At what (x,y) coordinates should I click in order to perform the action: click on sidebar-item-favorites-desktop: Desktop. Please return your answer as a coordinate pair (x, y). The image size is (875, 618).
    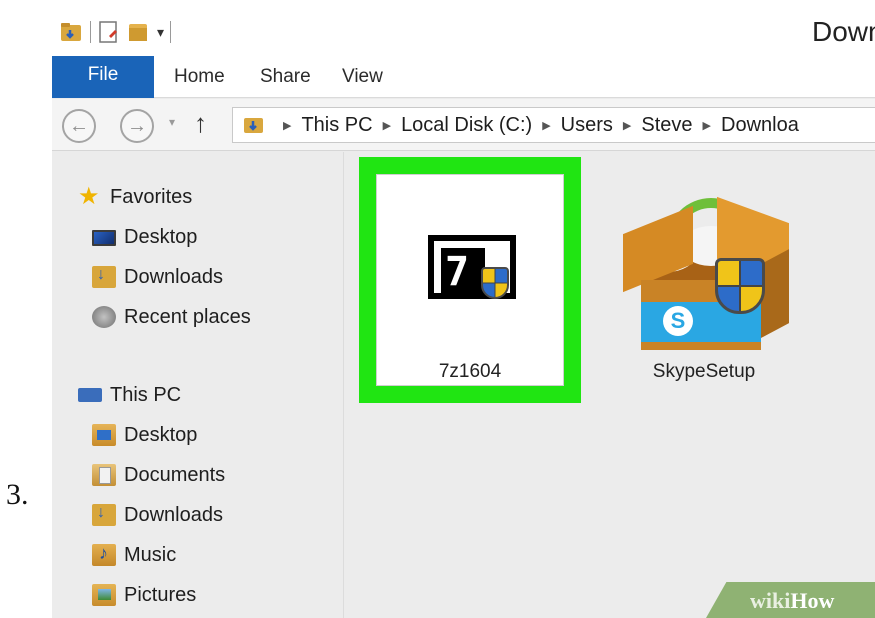
    Looking at the image, I should click on (144, 237).